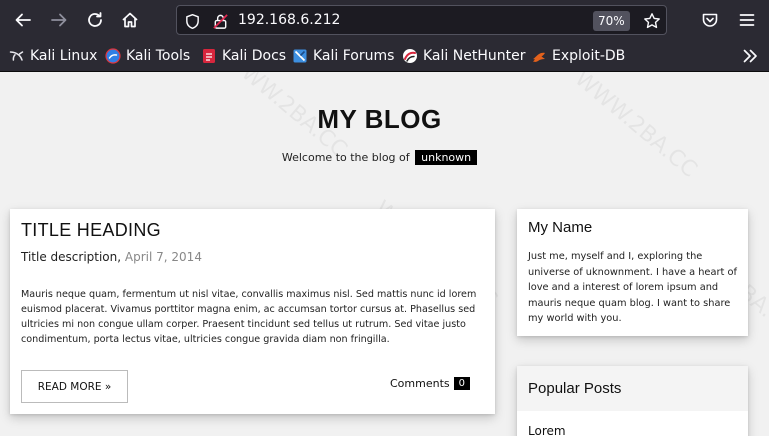  I want to click on bookmark-kali-forums: Kali Forums, so click(343, 56).